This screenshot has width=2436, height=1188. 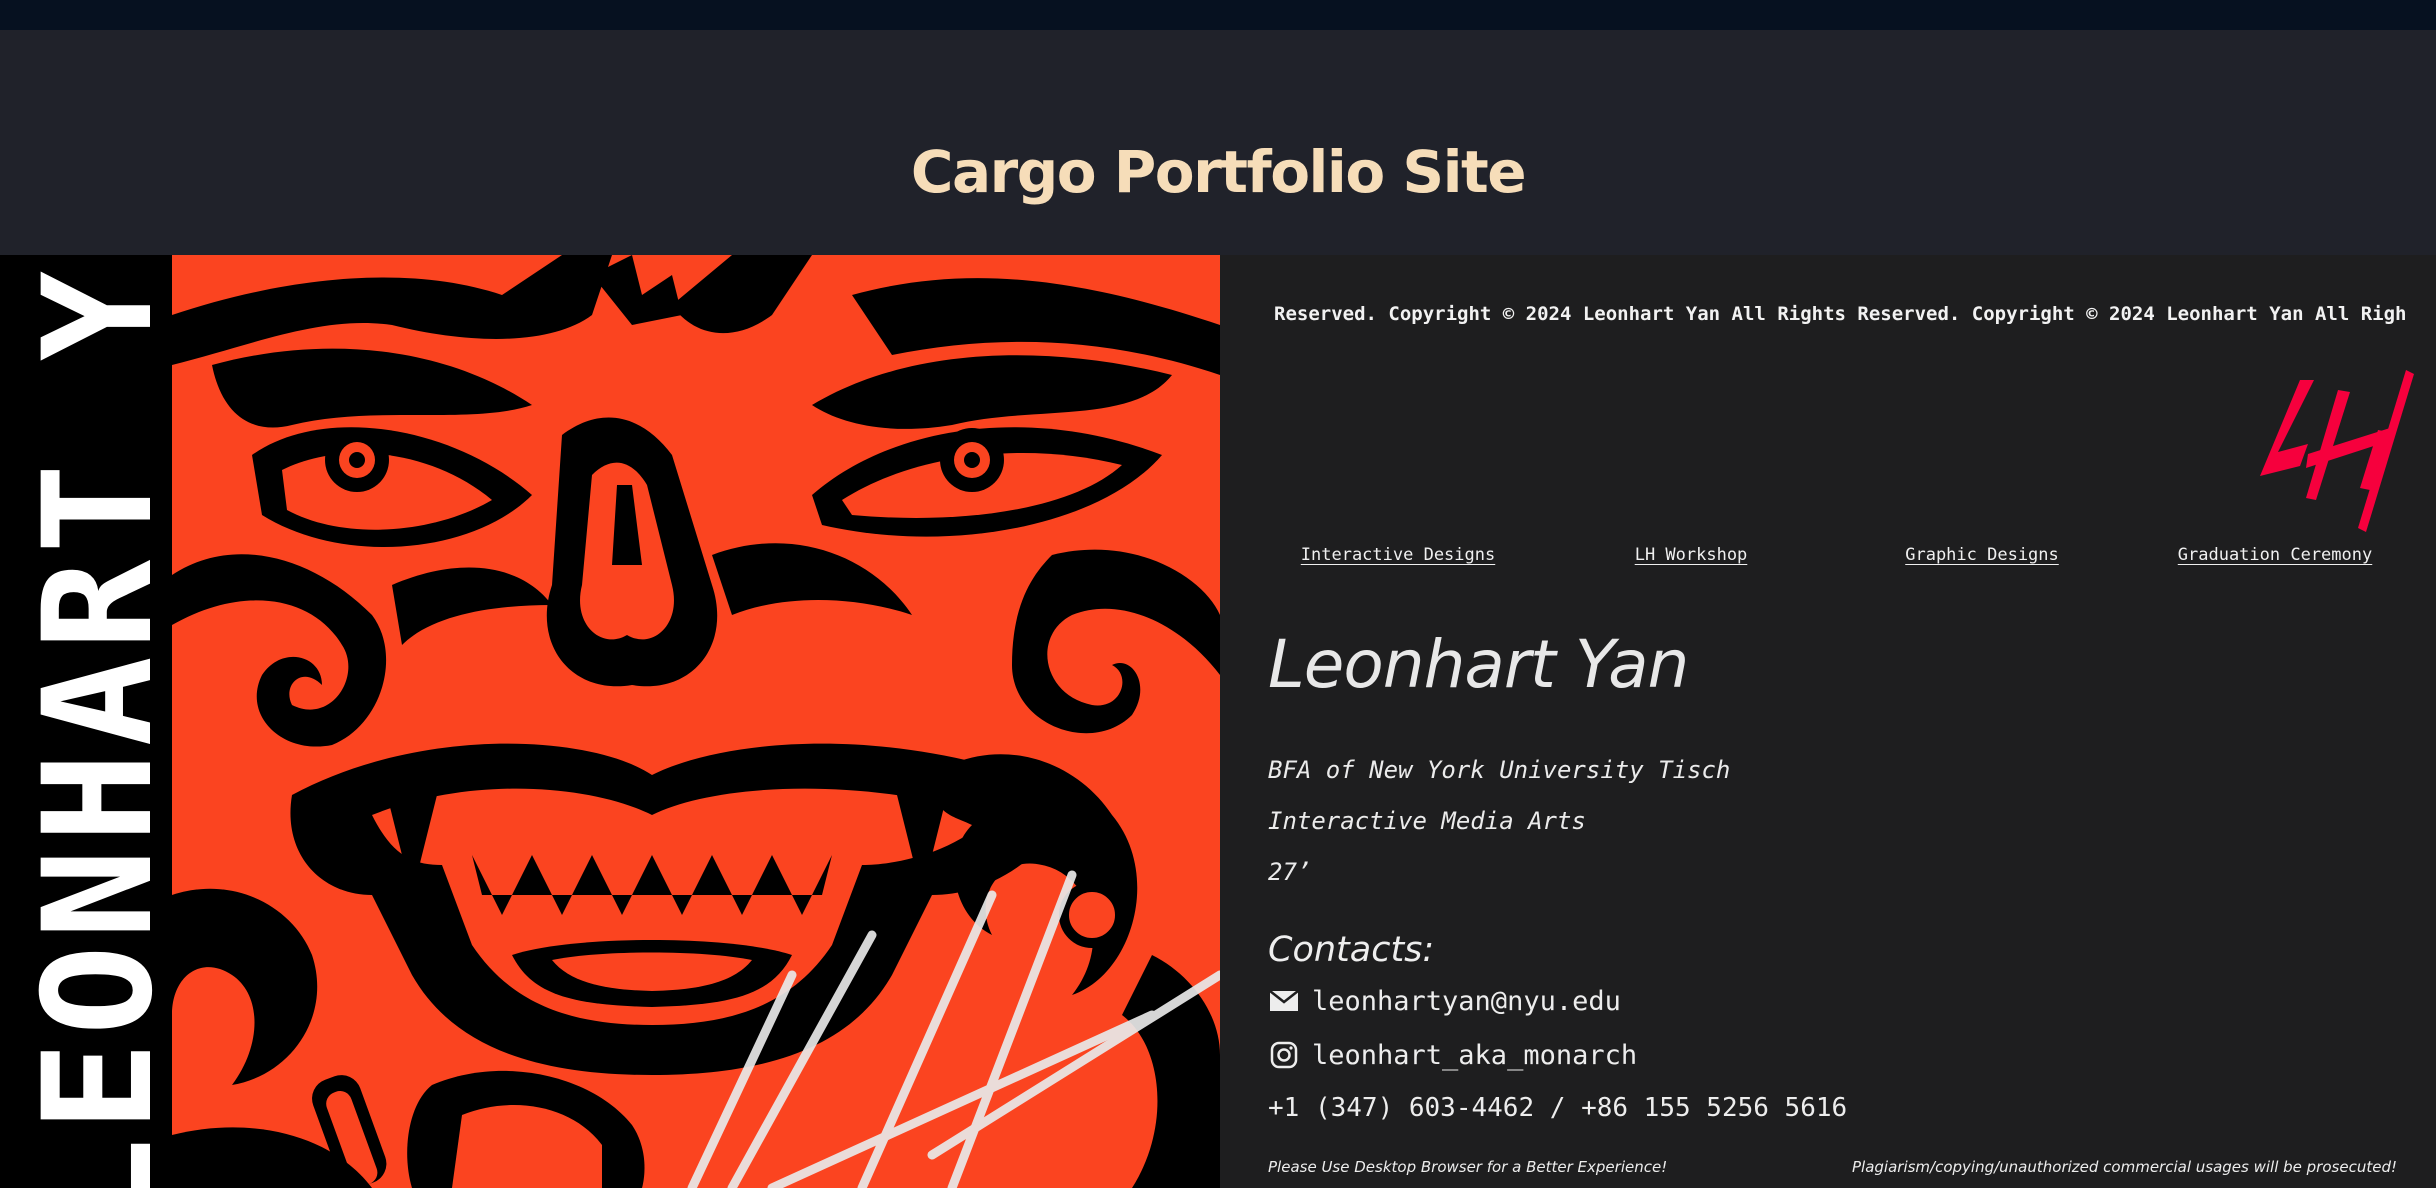 What do you see at coordinates (1218, 172) in the screenshot?
I see `page-title: Cargo Portfolio Site` at bounding box center [1218, 172].